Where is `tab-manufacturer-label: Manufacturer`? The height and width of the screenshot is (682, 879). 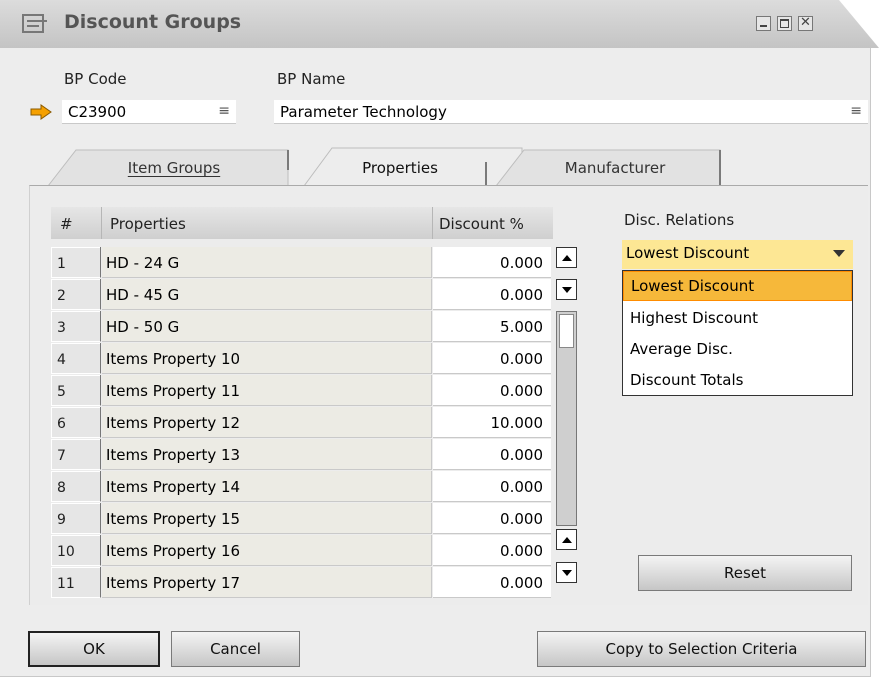
tab-manufacturer-label: Manufacturer is located at coordinates (615, 168).